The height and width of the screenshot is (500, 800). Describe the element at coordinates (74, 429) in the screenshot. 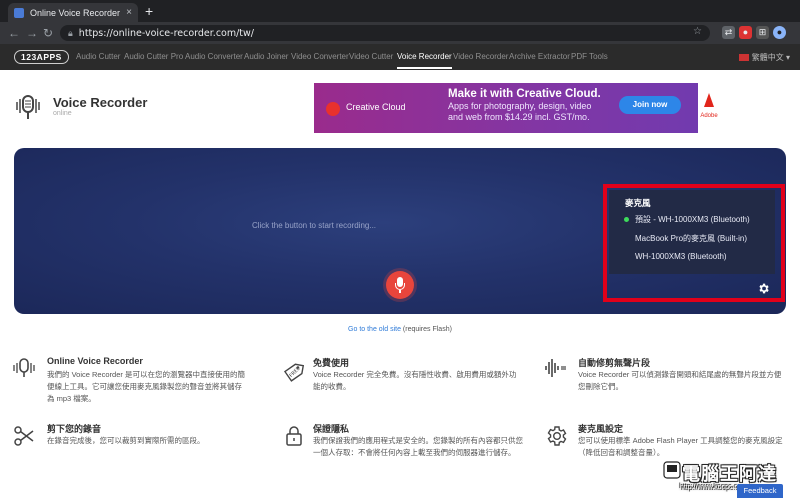

I see `feature-title-cut: 剪下您的錄音` at that location.